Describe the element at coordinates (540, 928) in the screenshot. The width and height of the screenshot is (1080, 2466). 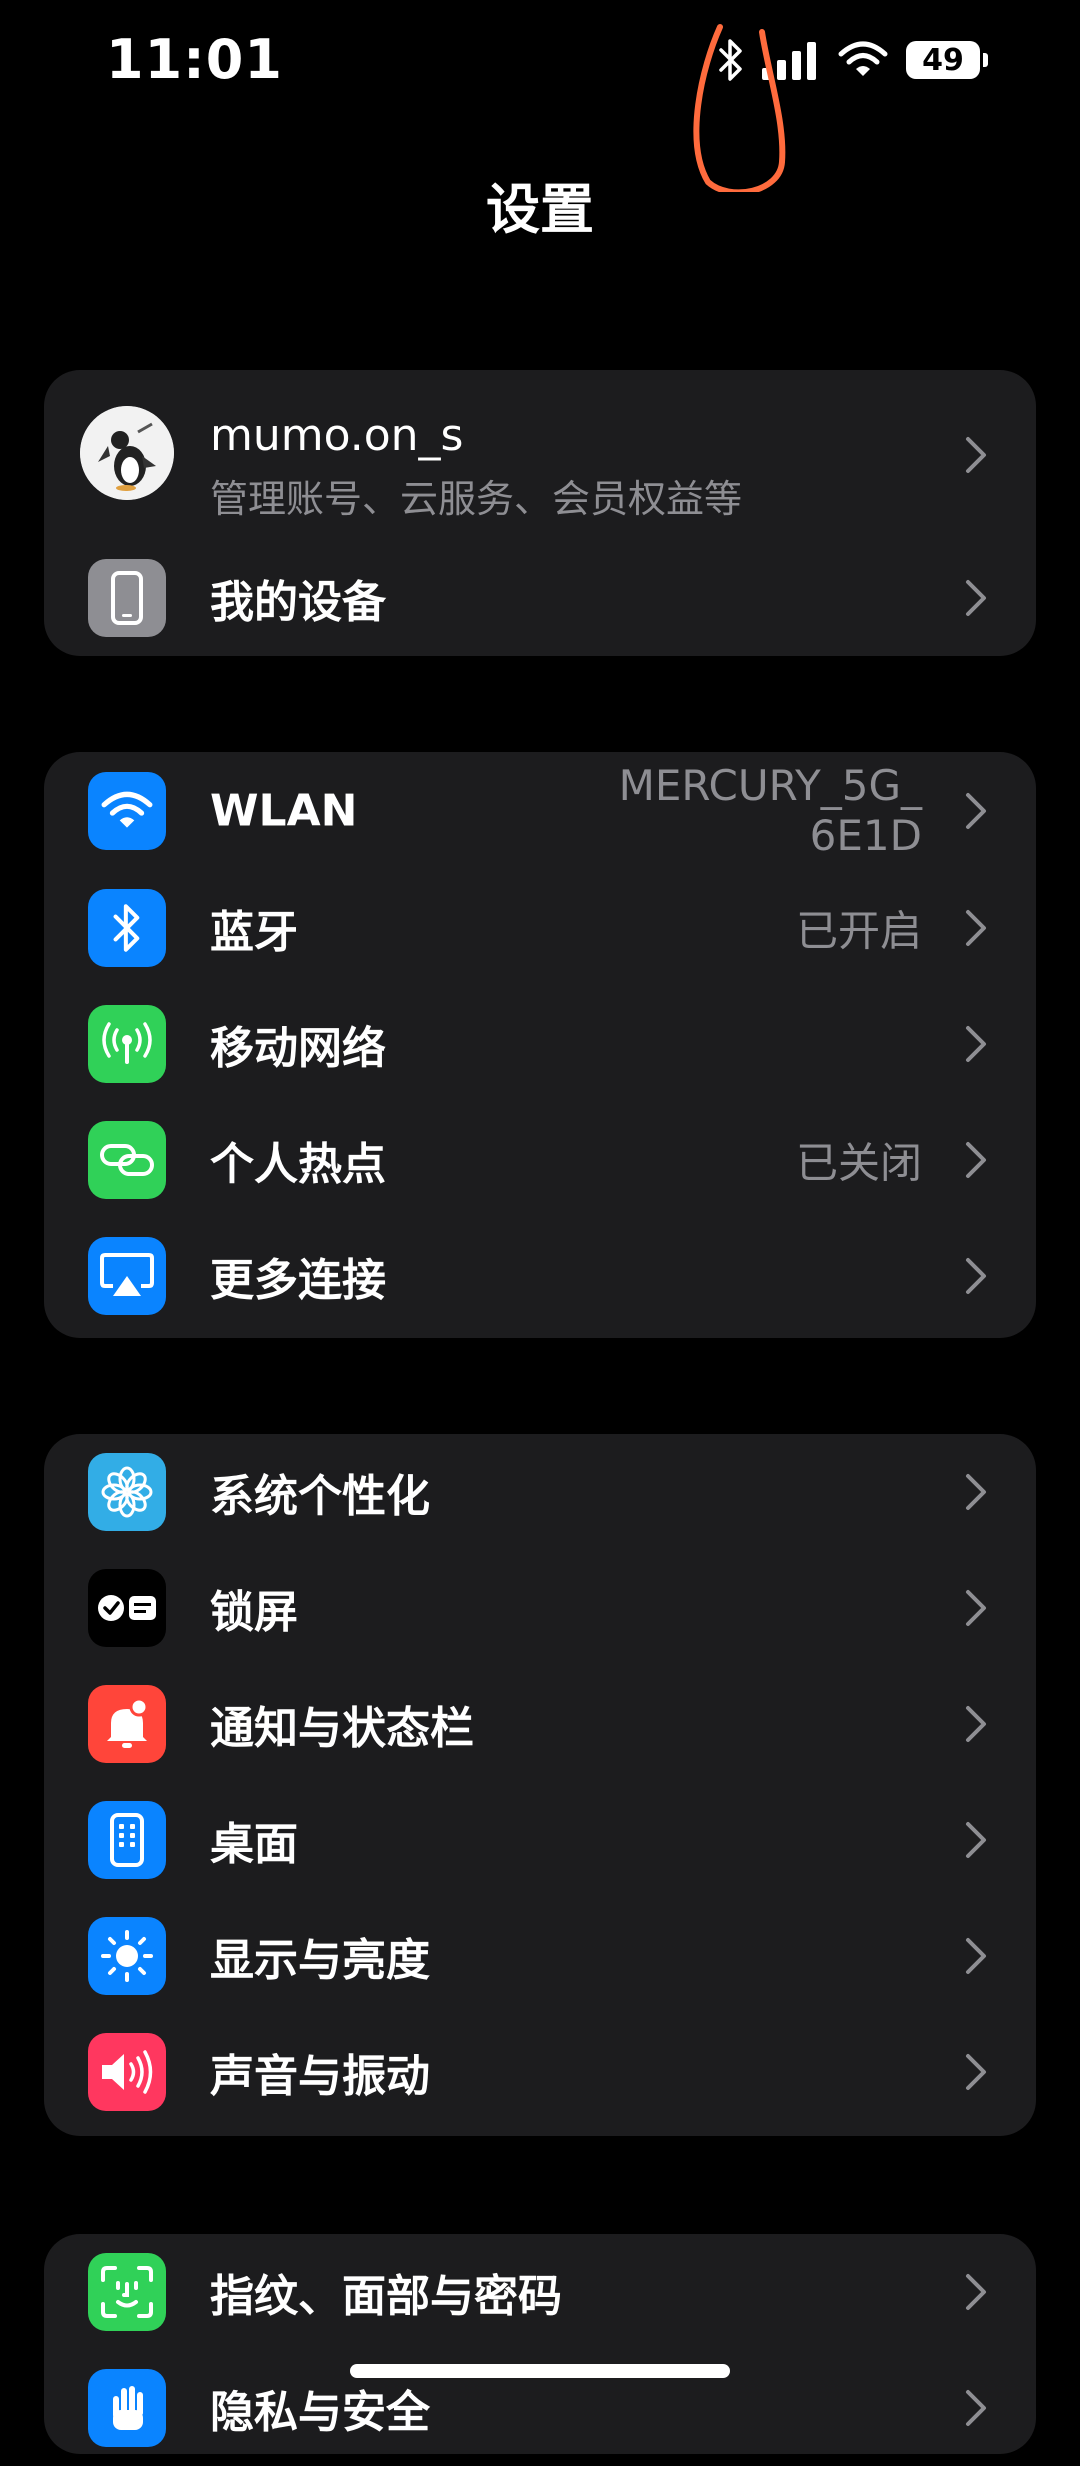
I see `bluetooth-row: 蓝牙 已开启` at that location.